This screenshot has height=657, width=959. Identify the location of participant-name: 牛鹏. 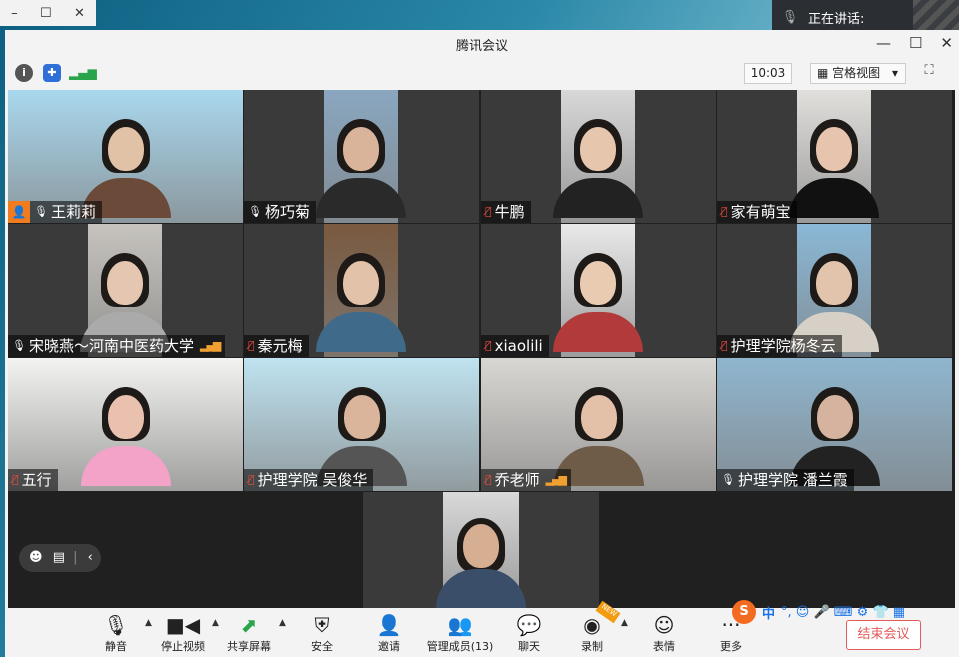
(509, 212).